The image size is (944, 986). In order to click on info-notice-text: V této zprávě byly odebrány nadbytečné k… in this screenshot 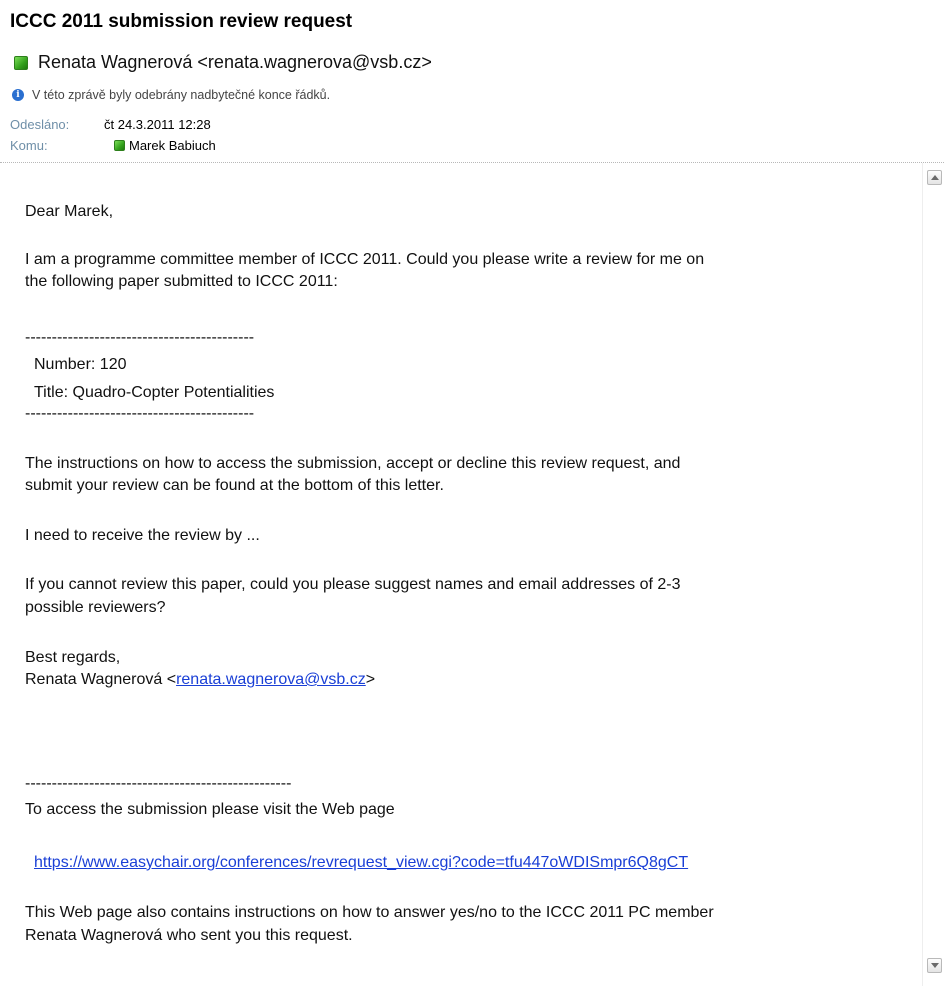, I will do `click(181, 95)`.